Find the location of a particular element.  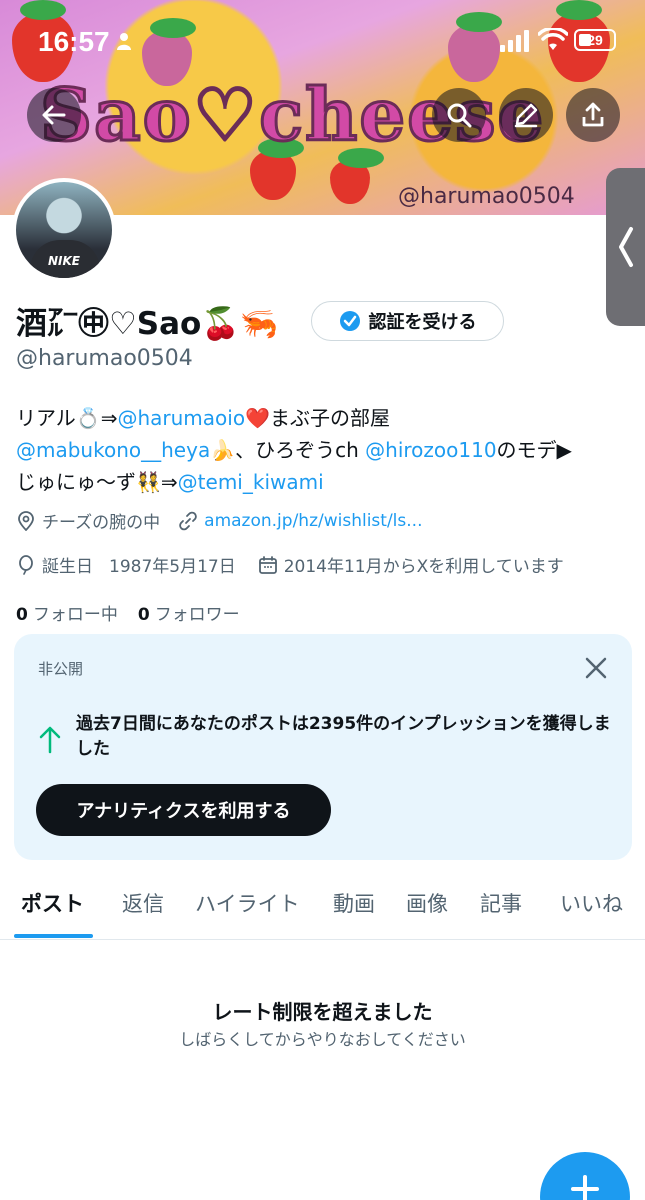

following-link: 0 フォロー中 is located at coordinates (67, 612).